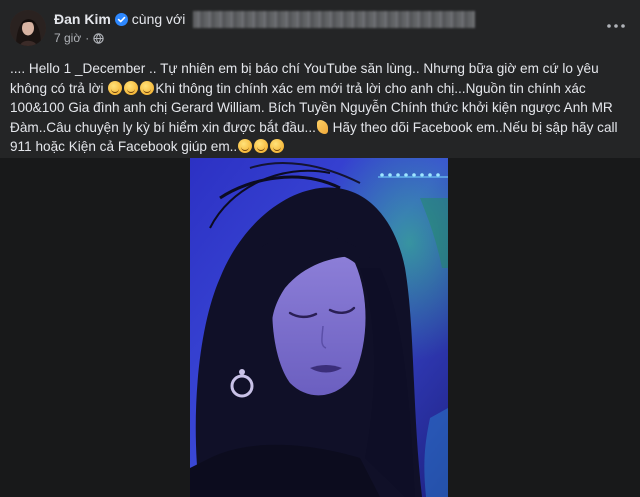 The width and height of the screenshot is (640, 497). What do you see at coordinates (28, 28) in the screenshot?
I see `author-avatar` at bounding box center [28, 28].